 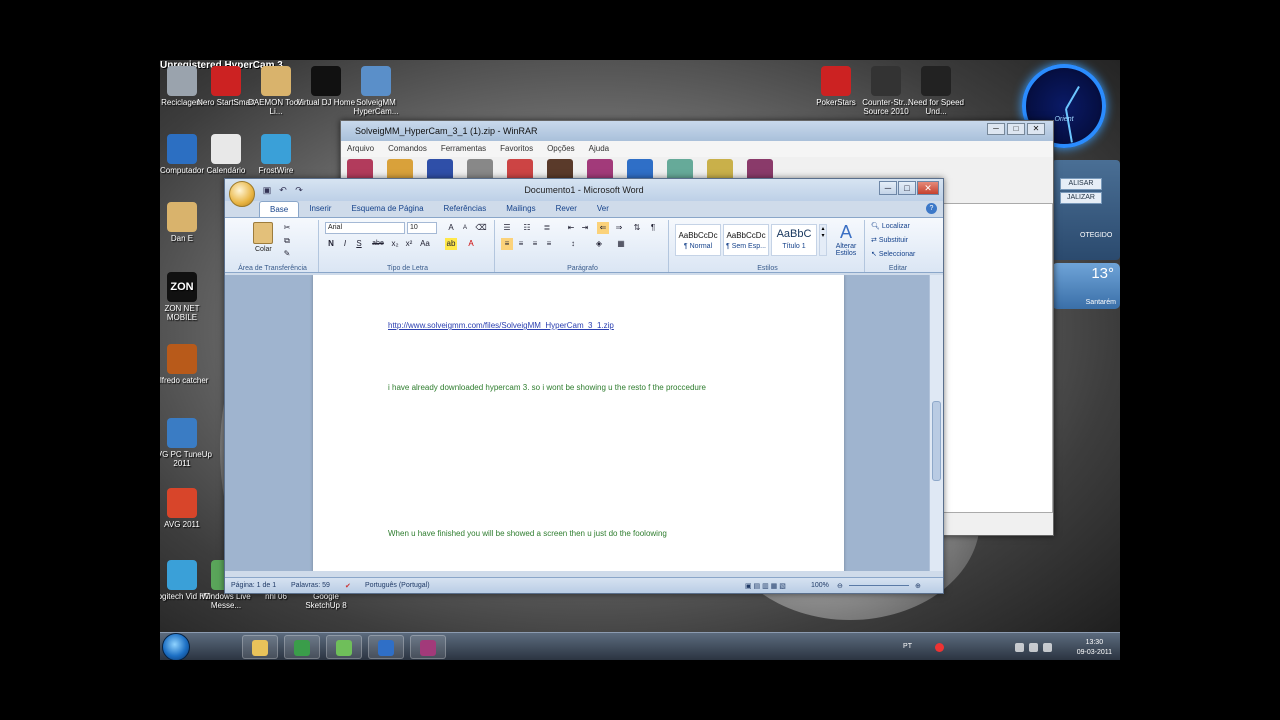 I want to click on tab-mailings: Mailings, so click(x=520, y=209).